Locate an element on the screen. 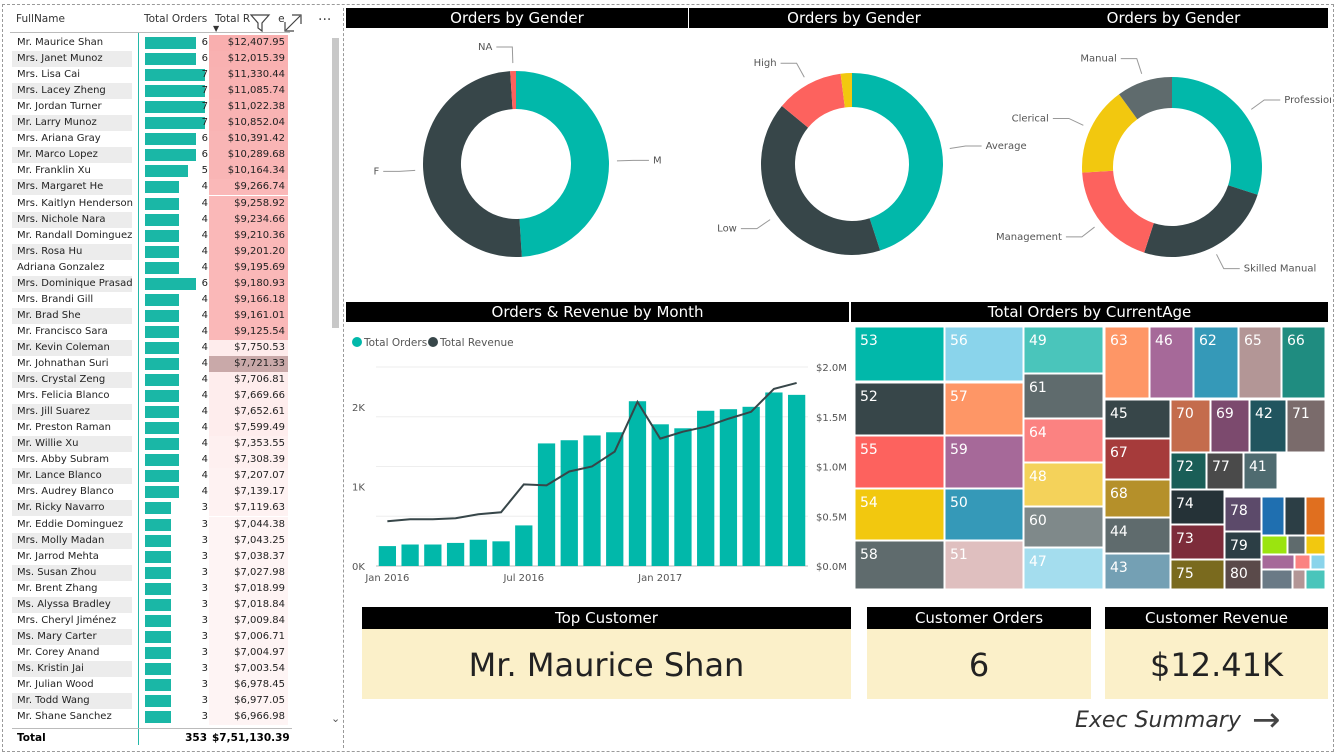 This screenshot has width=1336, height=756. table-row: Mrs. Dominique Prasad 6 $9,180.93 is located at coordinates (151, 283).